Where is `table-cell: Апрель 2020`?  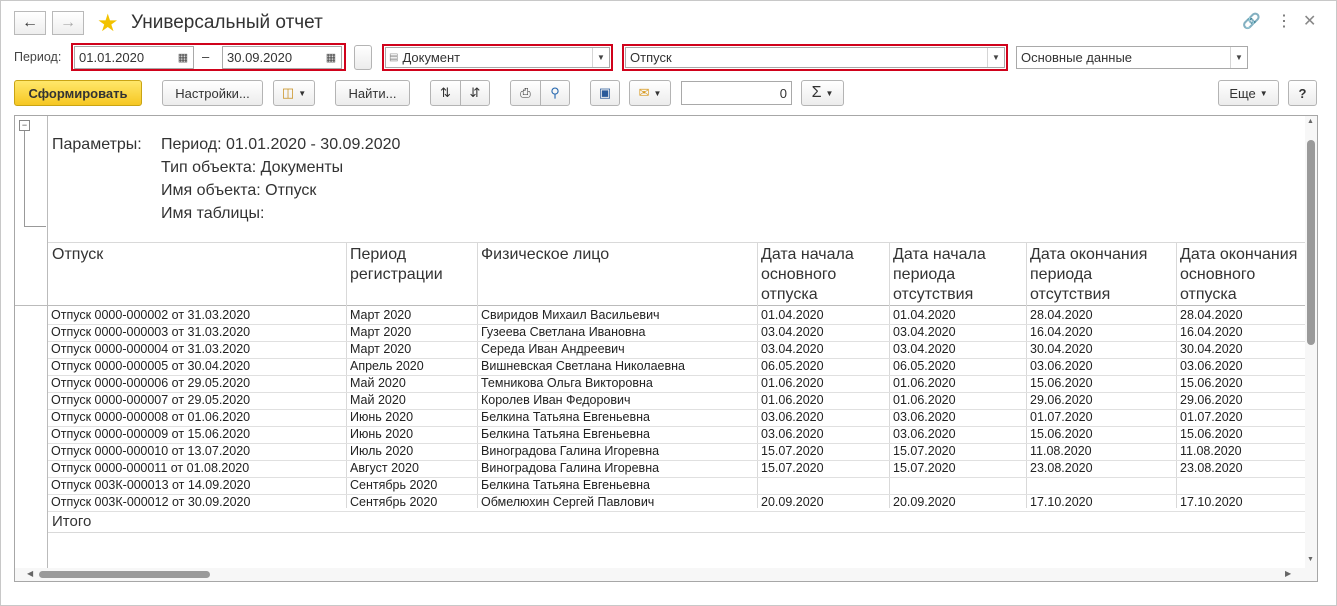
table-cell: Апрель 2020 is located at coordinates (387, 366).